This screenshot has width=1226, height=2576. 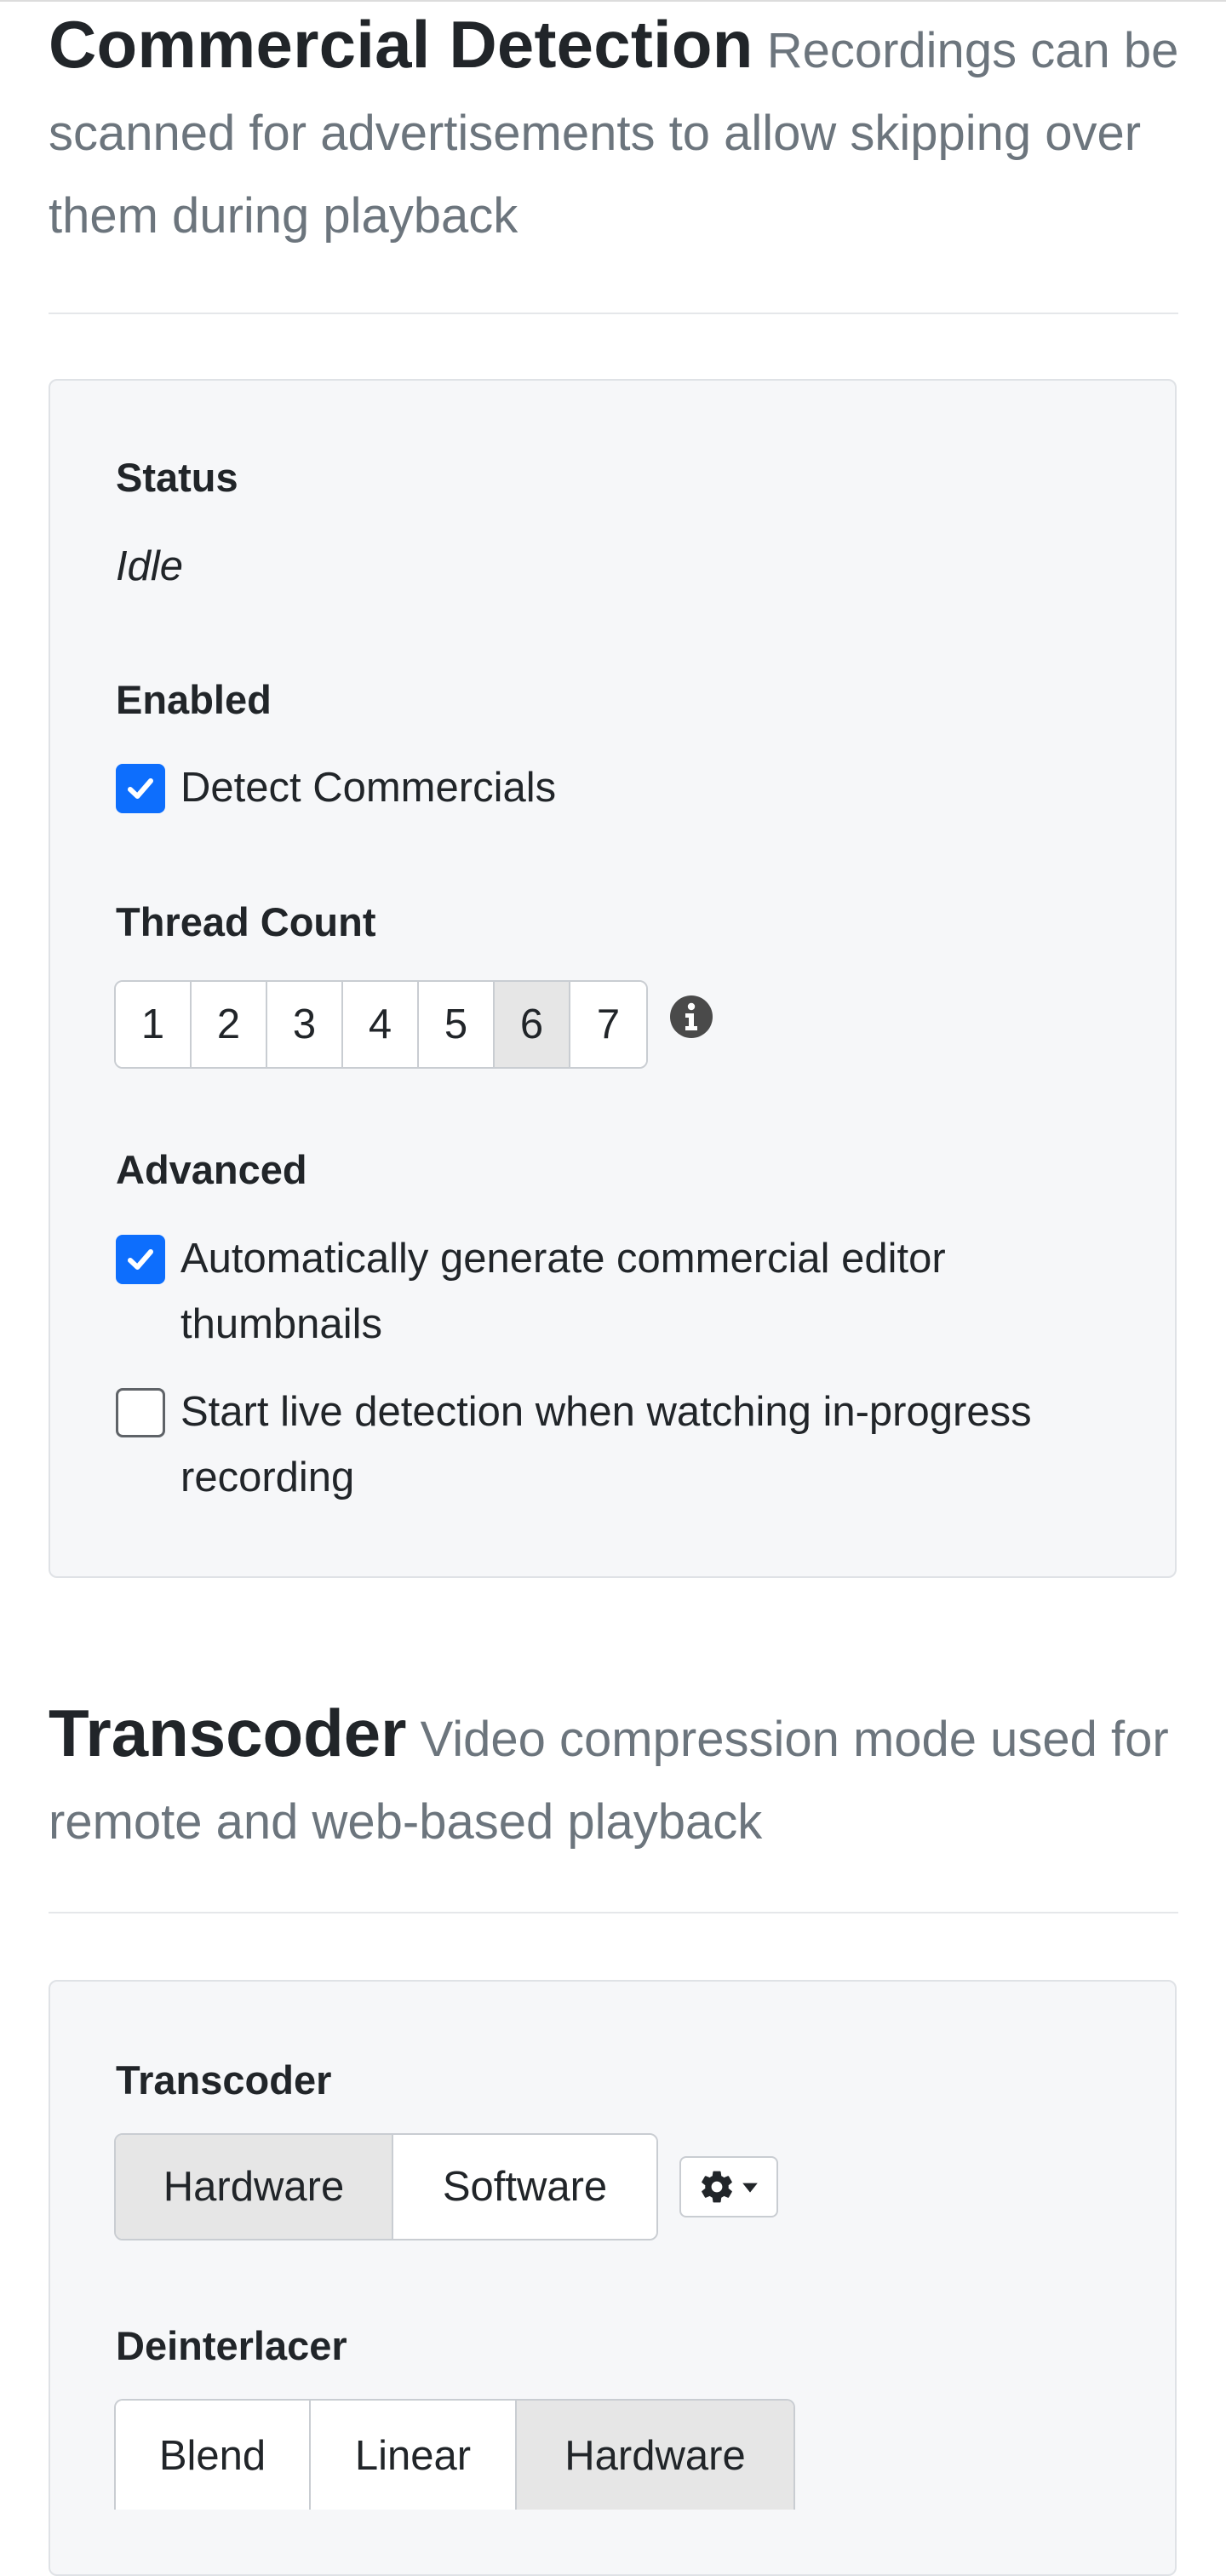 I want to click on caret-down-icon, so click(x=750, y=2188).